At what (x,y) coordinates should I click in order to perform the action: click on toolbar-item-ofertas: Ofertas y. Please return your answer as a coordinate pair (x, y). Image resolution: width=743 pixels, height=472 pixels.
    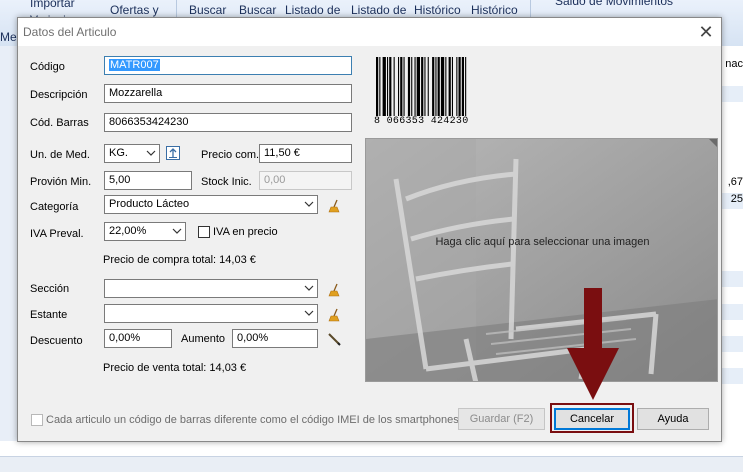
    Looking at the image, I should click on (134, 10).